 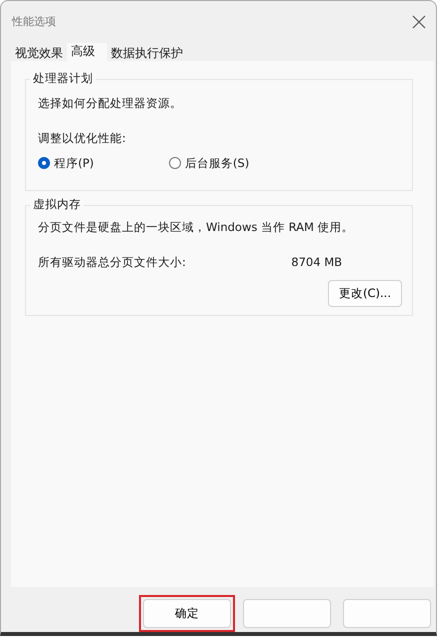 What do you see at coordinates (34, 22) in the screenshot?
I see `window-title: 性能选项` at bounding box center [34, 22].